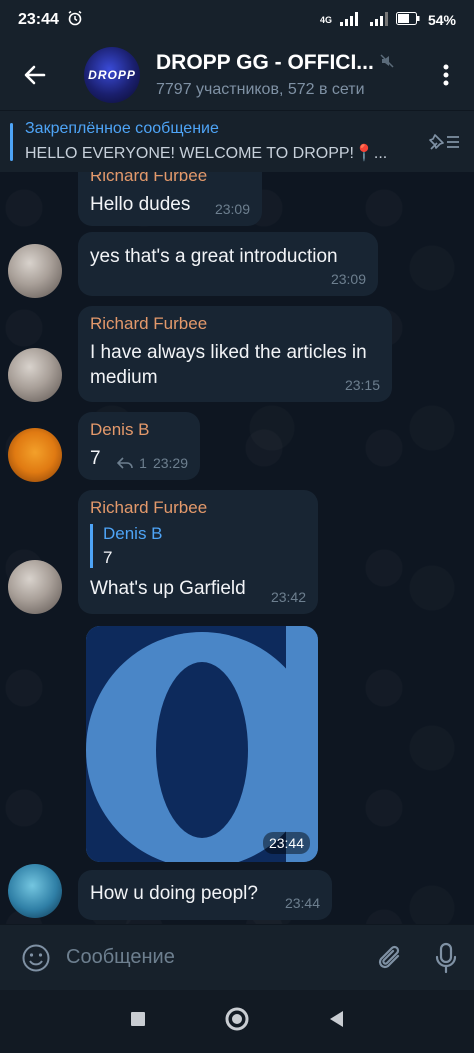  What do you see at coordinates (122, 128) in the screenshot?
I see `pinned-title: Закреплённое сообщение` at bounding box center [122, 128].